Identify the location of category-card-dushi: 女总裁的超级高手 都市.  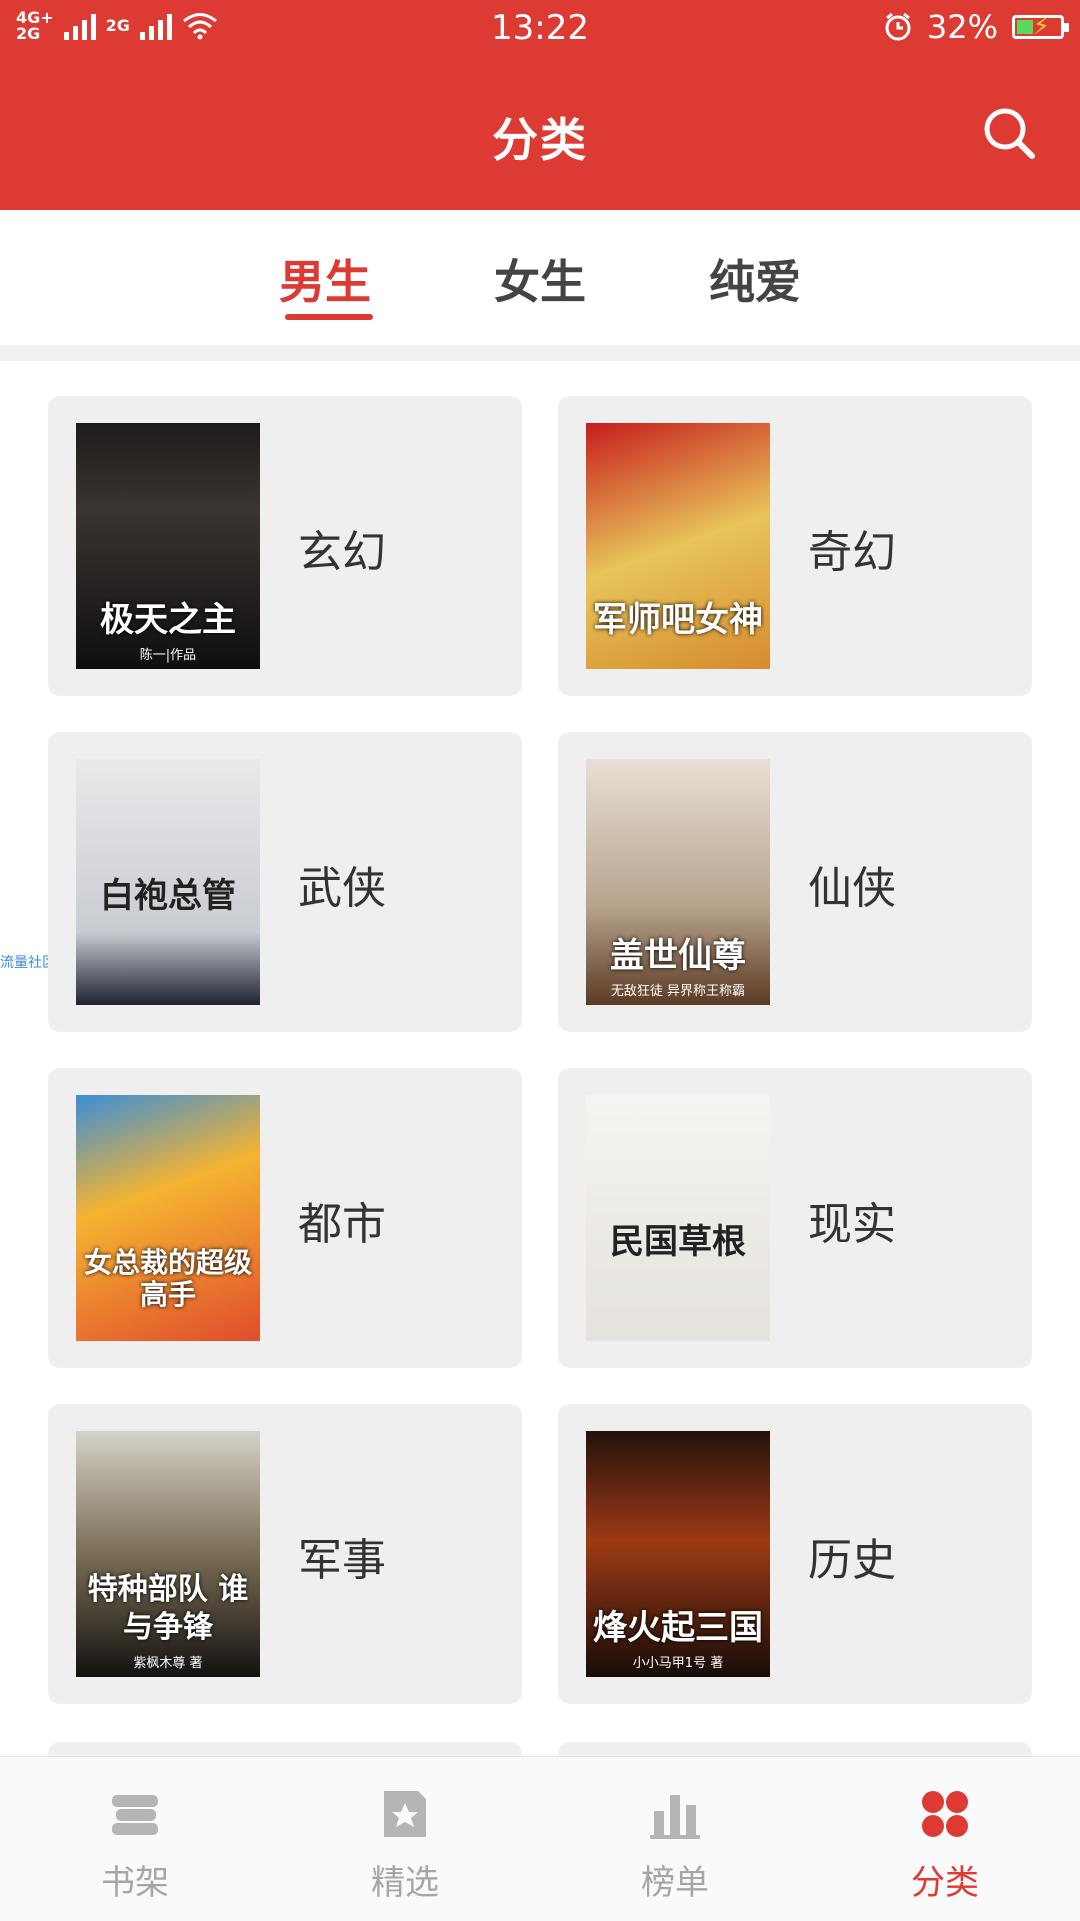
(285, 1218).